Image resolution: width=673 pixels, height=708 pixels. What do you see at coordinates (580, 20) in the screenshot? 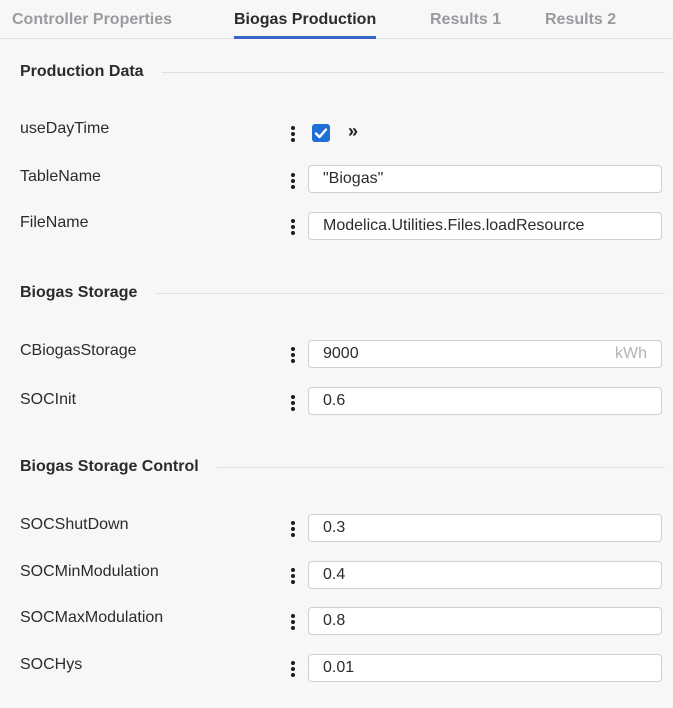
I see `tab-results-2: Results 2` at bounding box center [580, 20].